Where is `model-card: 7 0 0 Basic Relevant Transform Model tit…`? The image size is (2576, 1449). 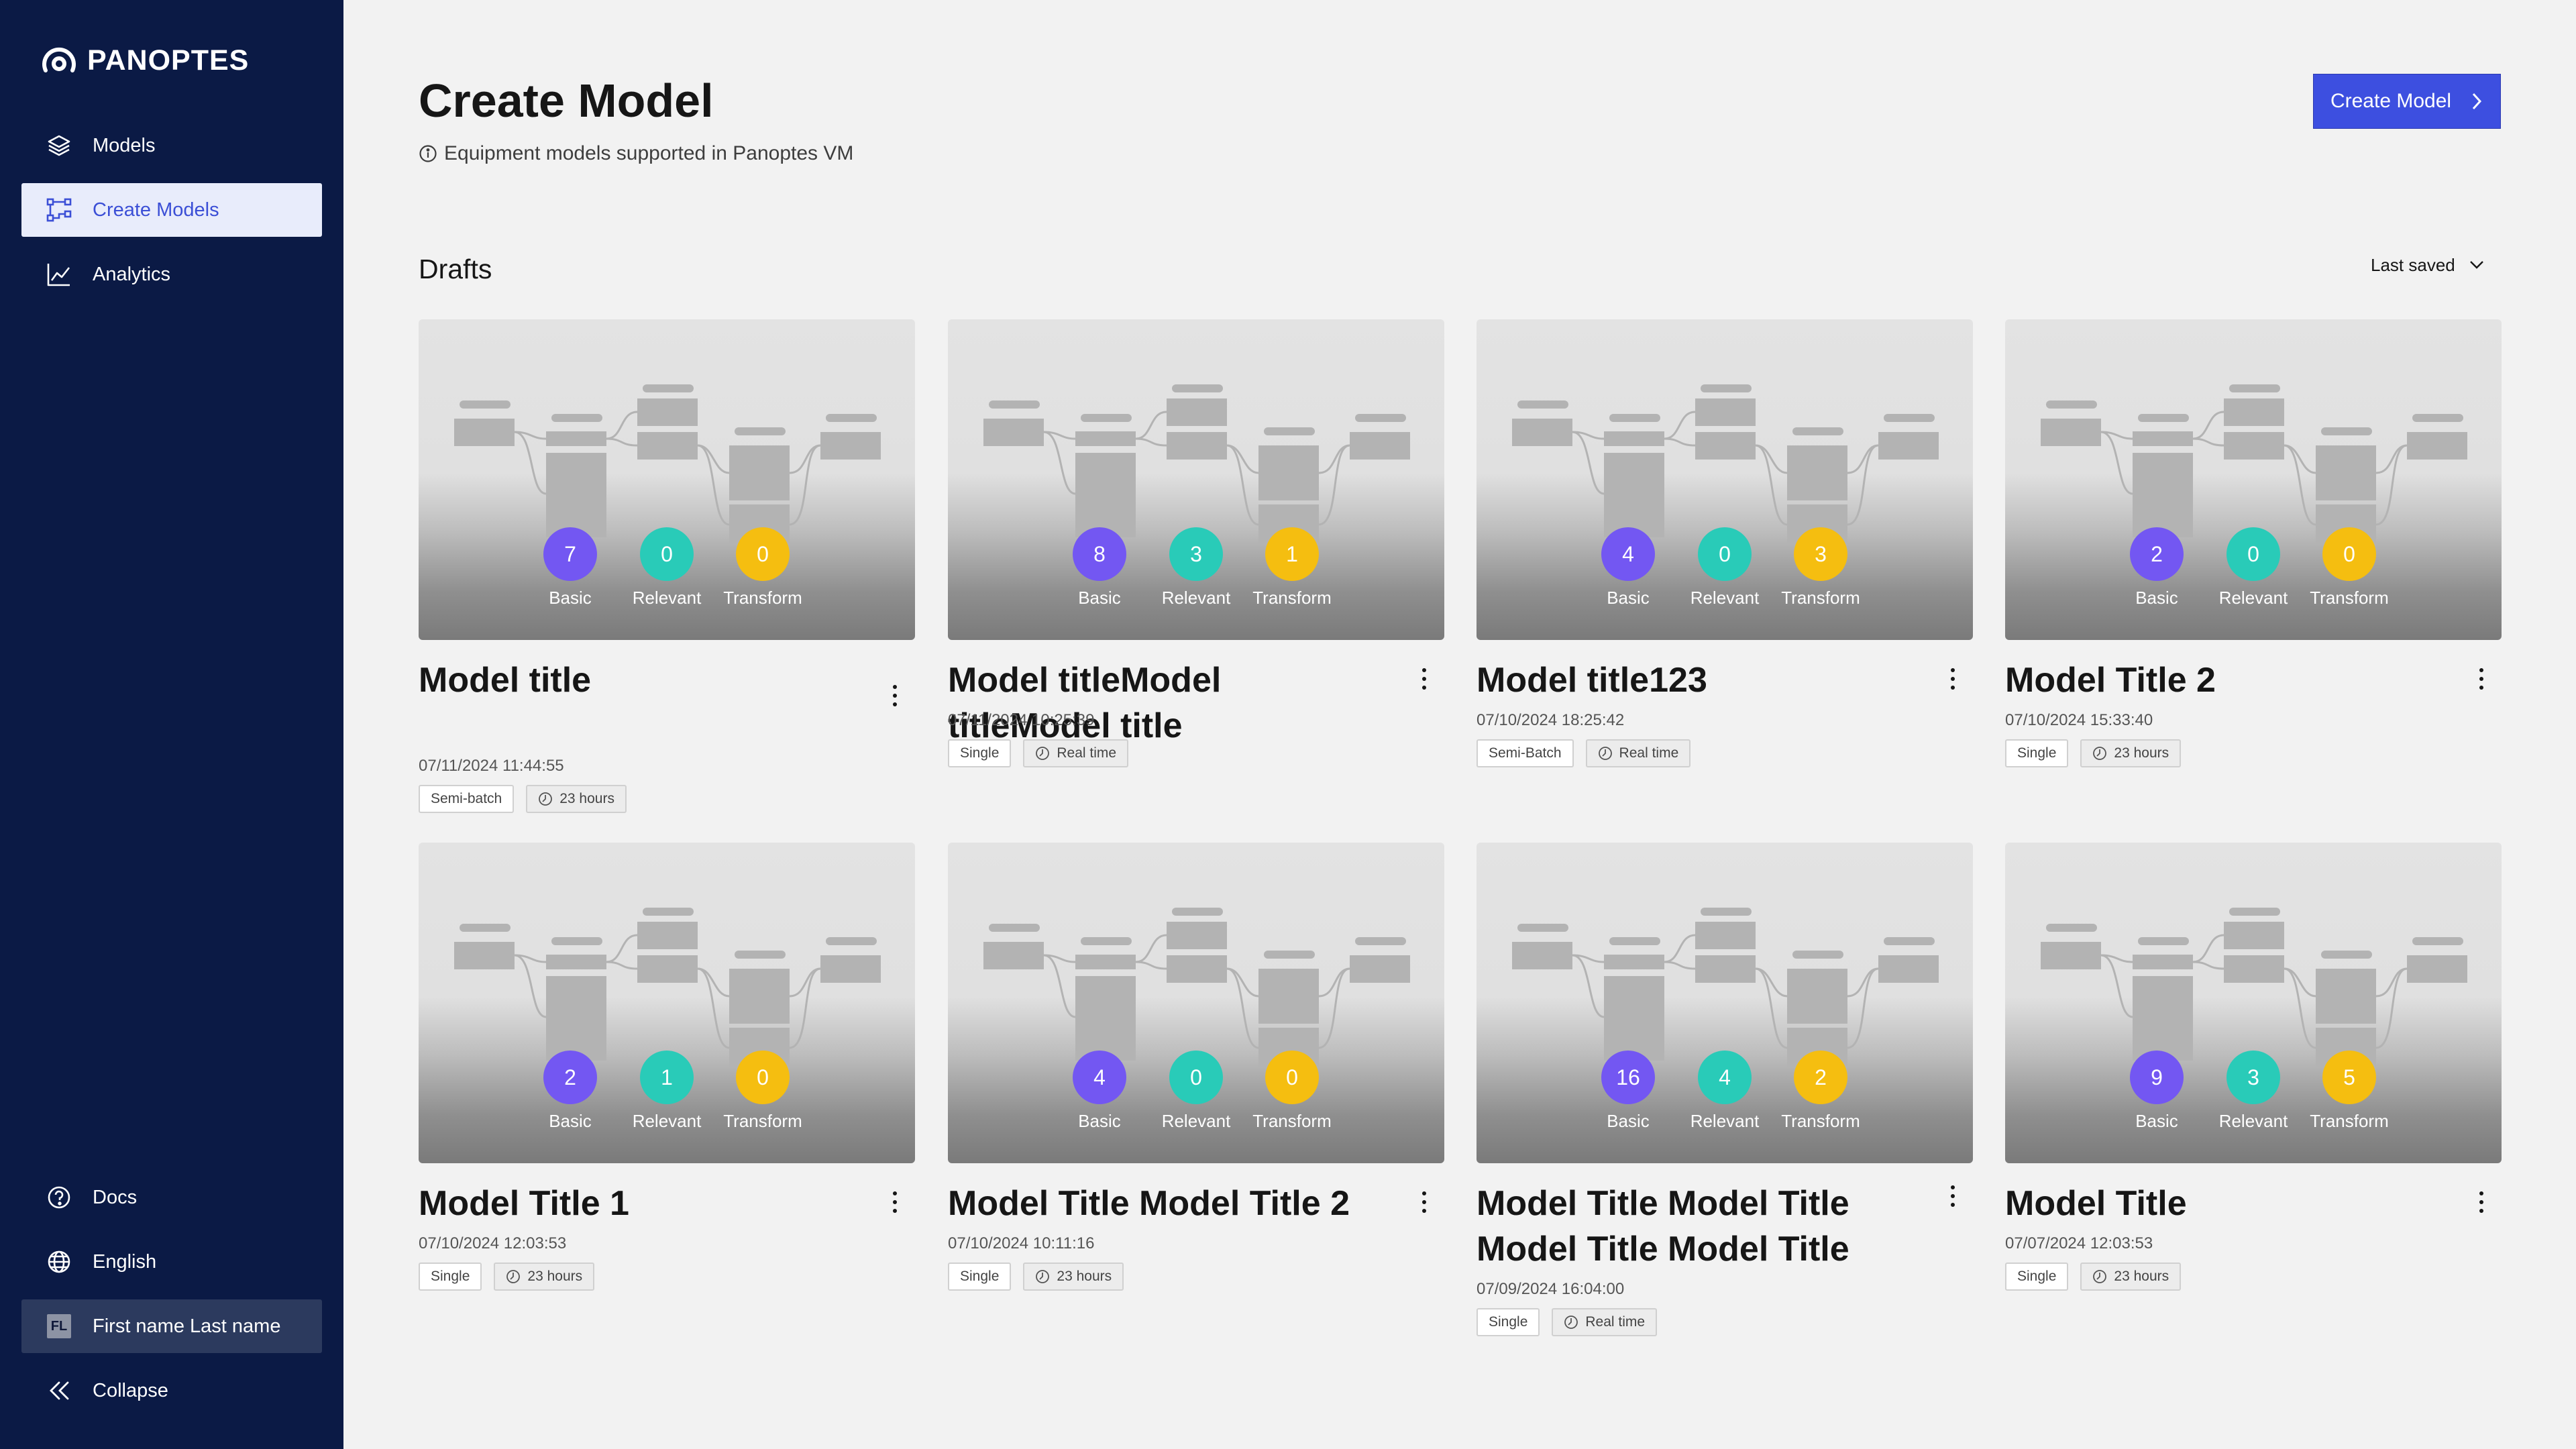
model-card: 7 0 0 Basic Relevant Transform Model tit… is located at coordinates (667, 566).